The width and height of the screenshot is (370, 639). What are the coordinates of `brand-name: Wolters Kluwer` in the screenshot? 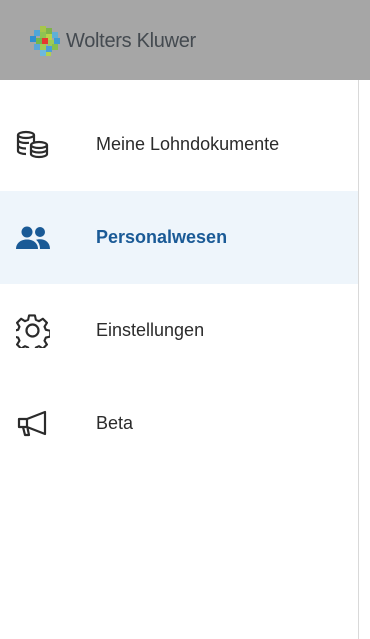 It's located at (131, 41).